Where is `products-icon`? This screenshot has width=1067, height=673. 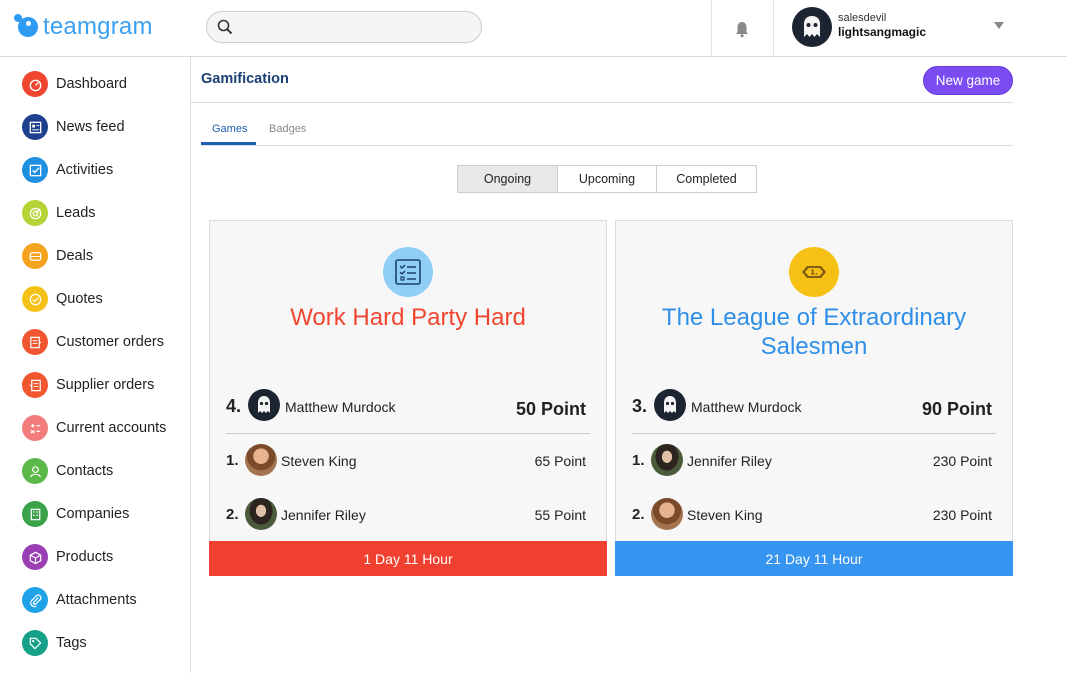 products-icon is located at coordinates (35, 557).